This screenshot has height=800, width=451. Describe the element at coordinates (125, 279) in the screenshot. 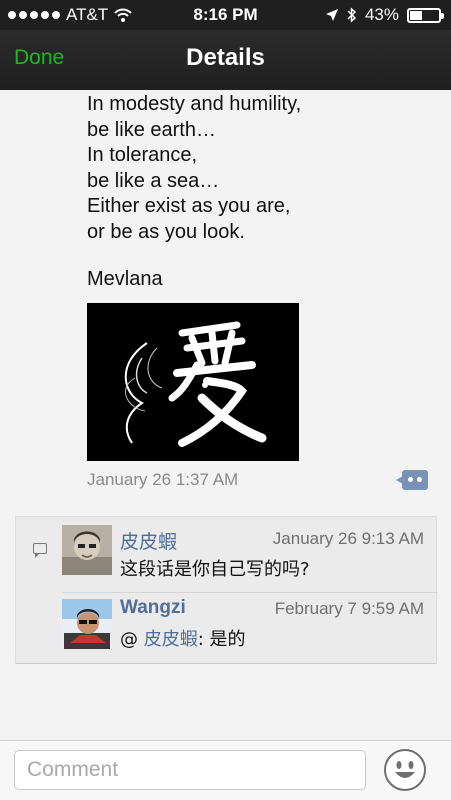

I see `post-author-line: Mevlana` at that location.